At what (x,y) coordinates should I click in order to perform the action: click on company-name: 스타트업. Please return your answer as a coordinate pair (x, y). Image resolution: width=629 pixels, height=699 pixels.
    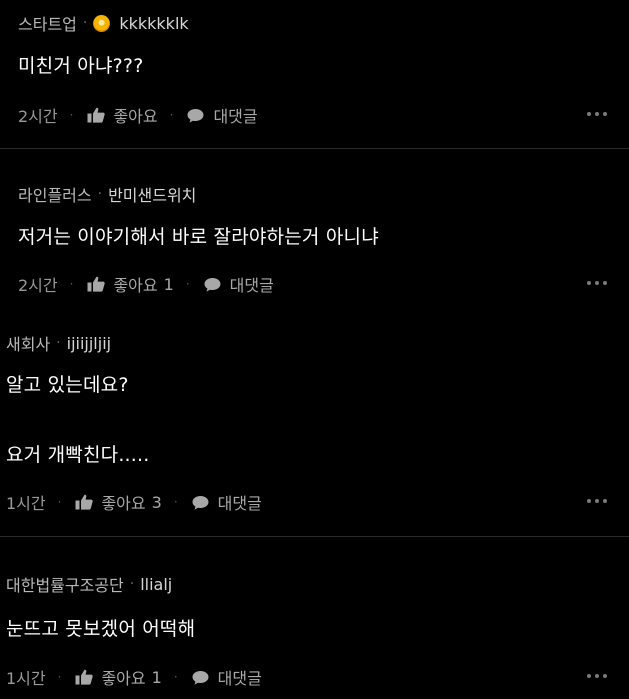
    Looking at the image, I should click on (47, 24).